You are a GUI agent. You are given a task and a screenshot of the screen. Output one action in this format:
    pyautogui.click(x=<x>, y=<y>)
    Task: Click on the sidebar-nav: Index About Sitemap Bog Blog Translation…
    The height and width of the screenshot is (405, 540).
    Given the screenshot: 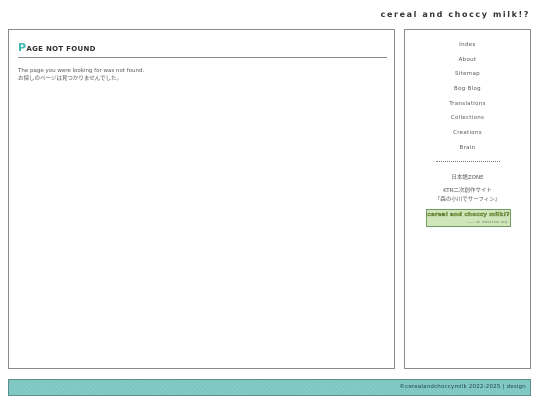 What is the action you would take?
    pyautogui.click(x=467, y=97)
    